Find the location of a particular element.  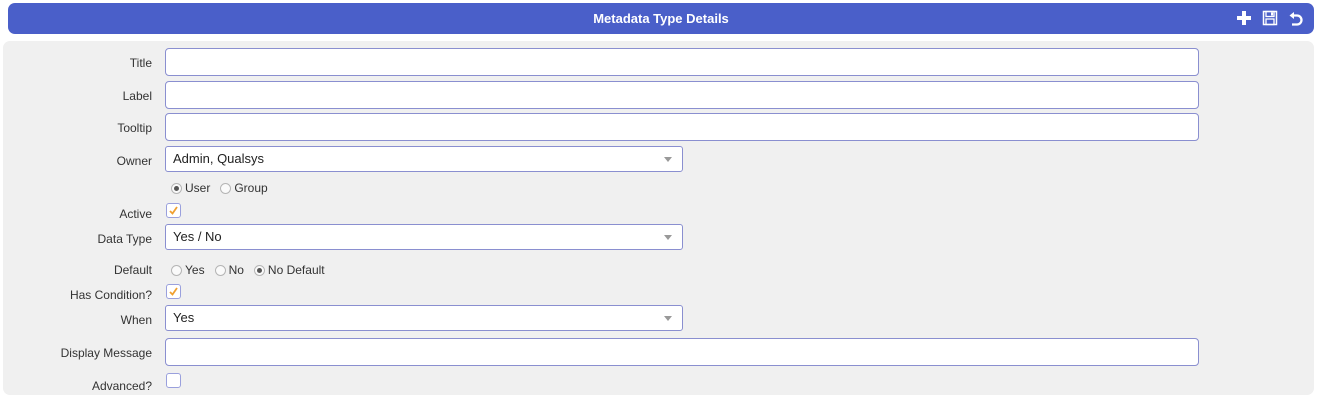

advanced-checkbox is located at coordinates (173, 380).